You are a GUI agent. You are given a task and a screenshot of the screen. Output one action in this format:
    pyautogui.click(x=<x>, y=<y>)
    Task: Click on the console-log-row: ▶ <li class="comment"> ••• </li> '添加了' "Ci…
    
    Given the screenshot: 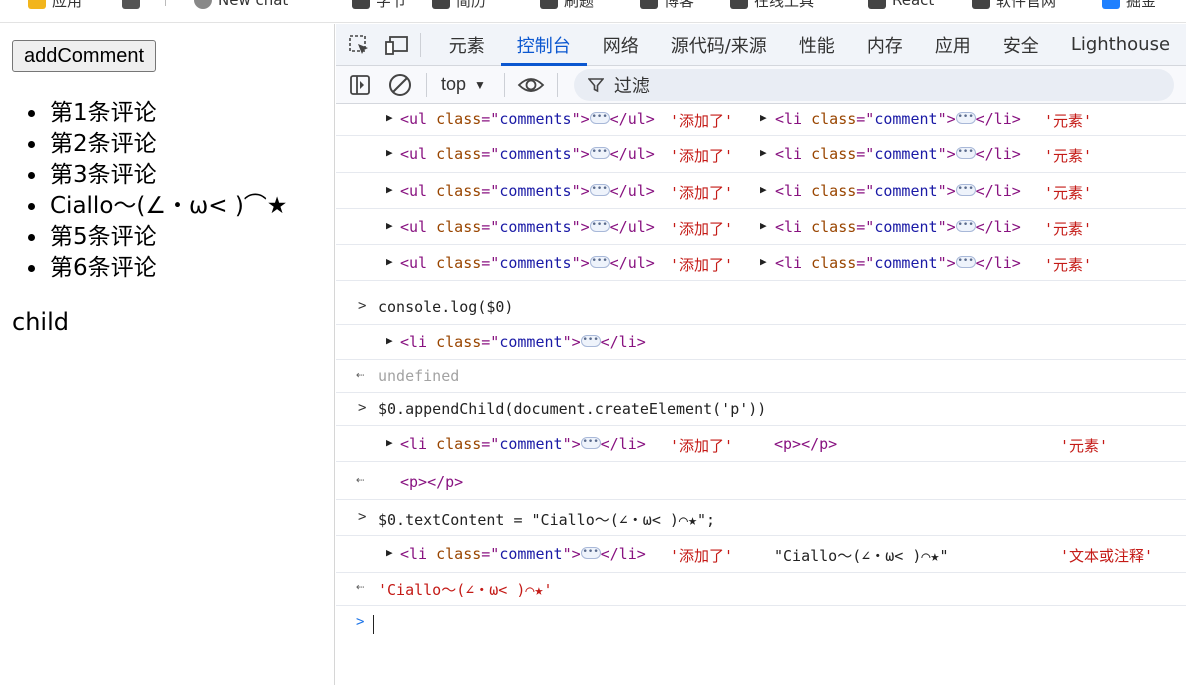 What is the action you would take?
    pyautogui.click(x=761, y=554)
    